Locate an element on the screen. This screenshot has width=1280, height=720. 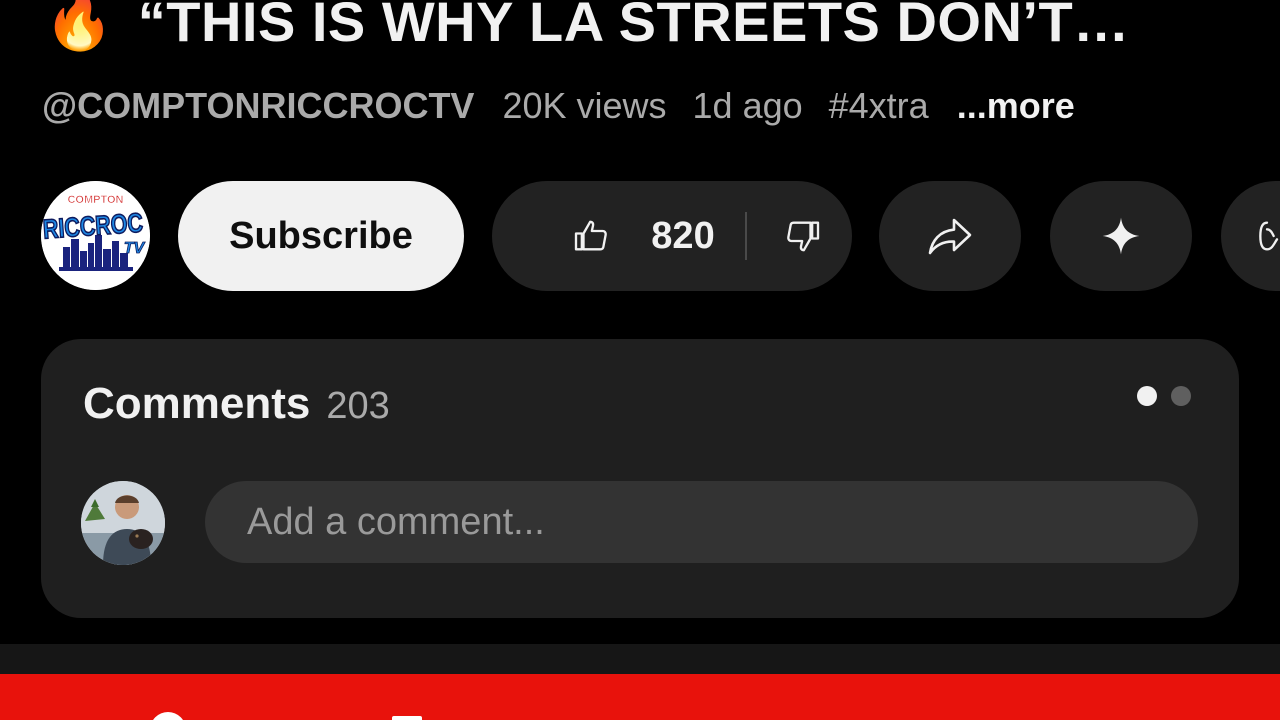
like-count: 820 is located at coordinates (683, 235).